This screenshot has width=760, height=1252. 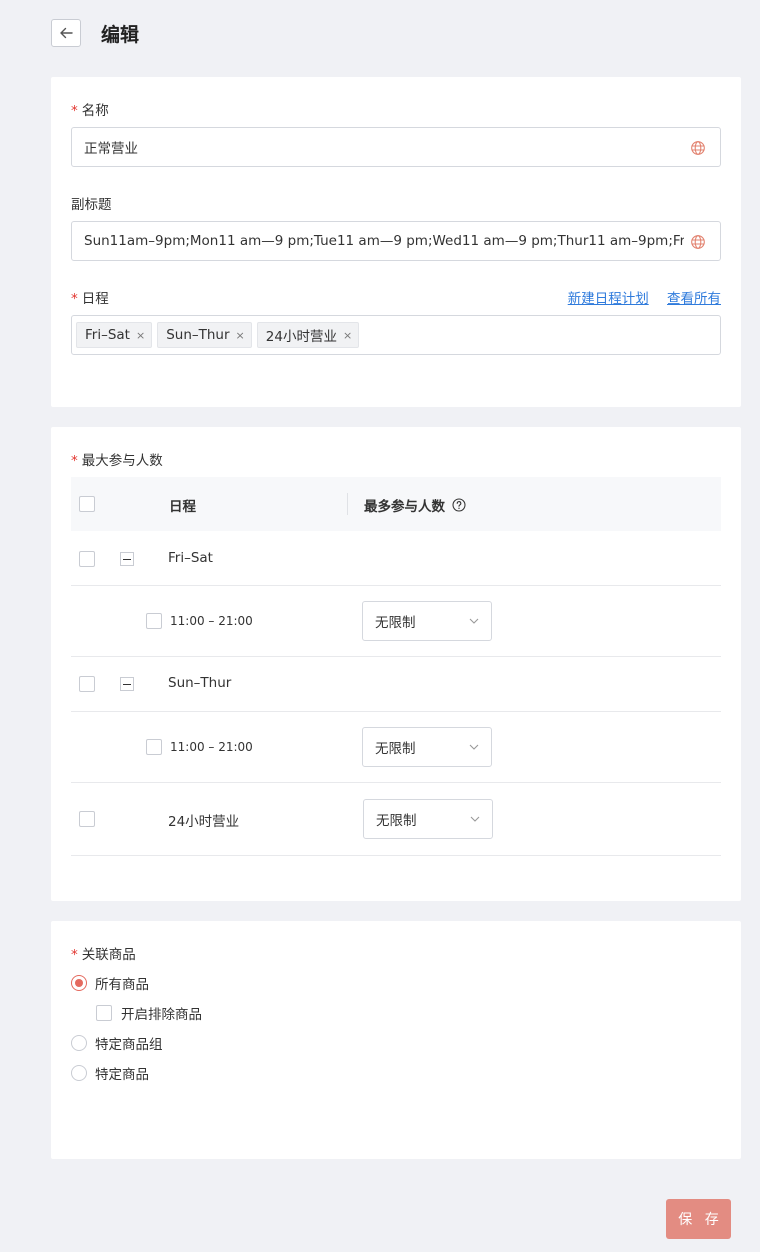 What do you see at coordinates (459, 505) in the screenshot?
I see `question-circle-icon` at bounding box center [459, 505].